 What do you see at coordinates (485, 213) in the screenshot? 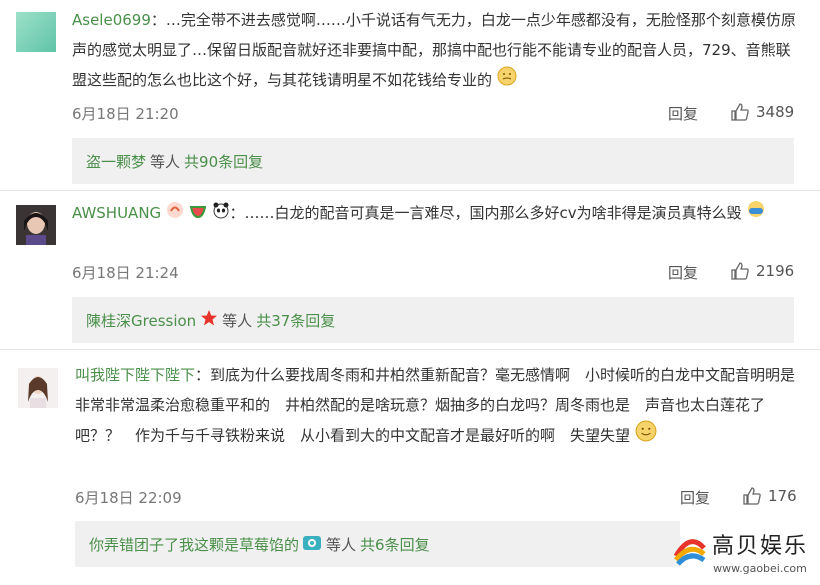
I see `comment-body: ：……白龙的配音可真是一言难尽，国内那么多好cv为啥非得是演员真特么毁` at bounding box center [485, 213].